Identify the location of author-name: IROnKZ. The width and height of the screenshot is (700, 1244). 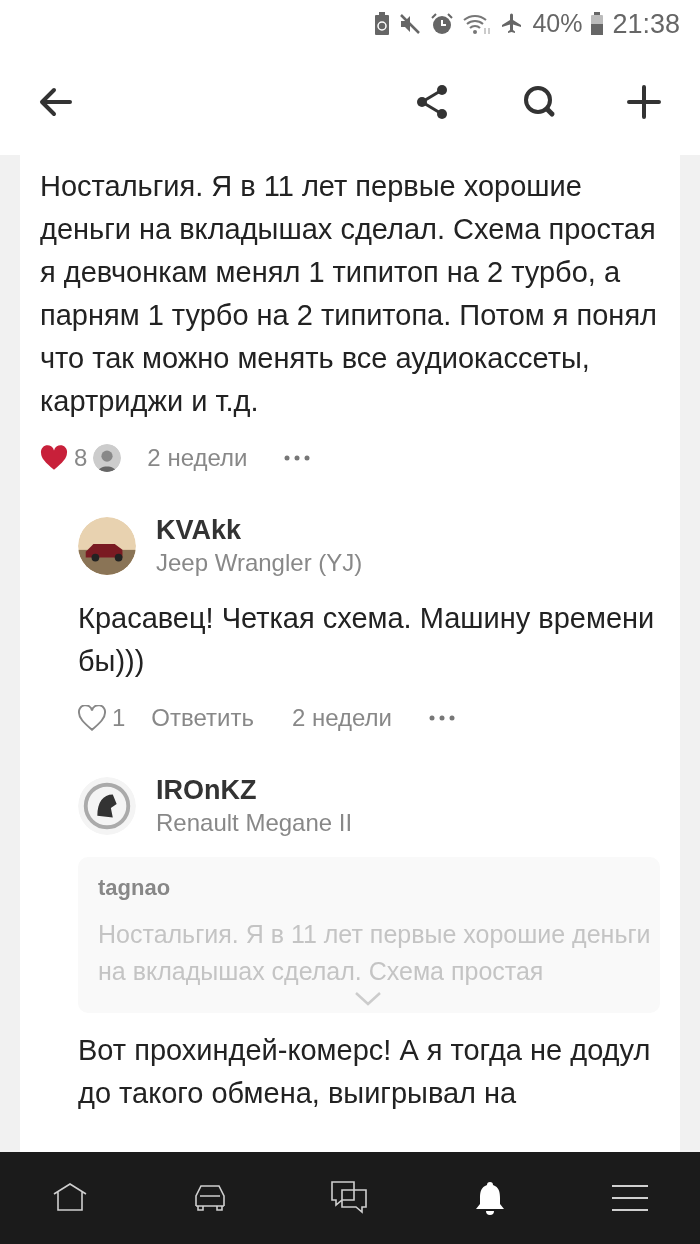
(207, 790).